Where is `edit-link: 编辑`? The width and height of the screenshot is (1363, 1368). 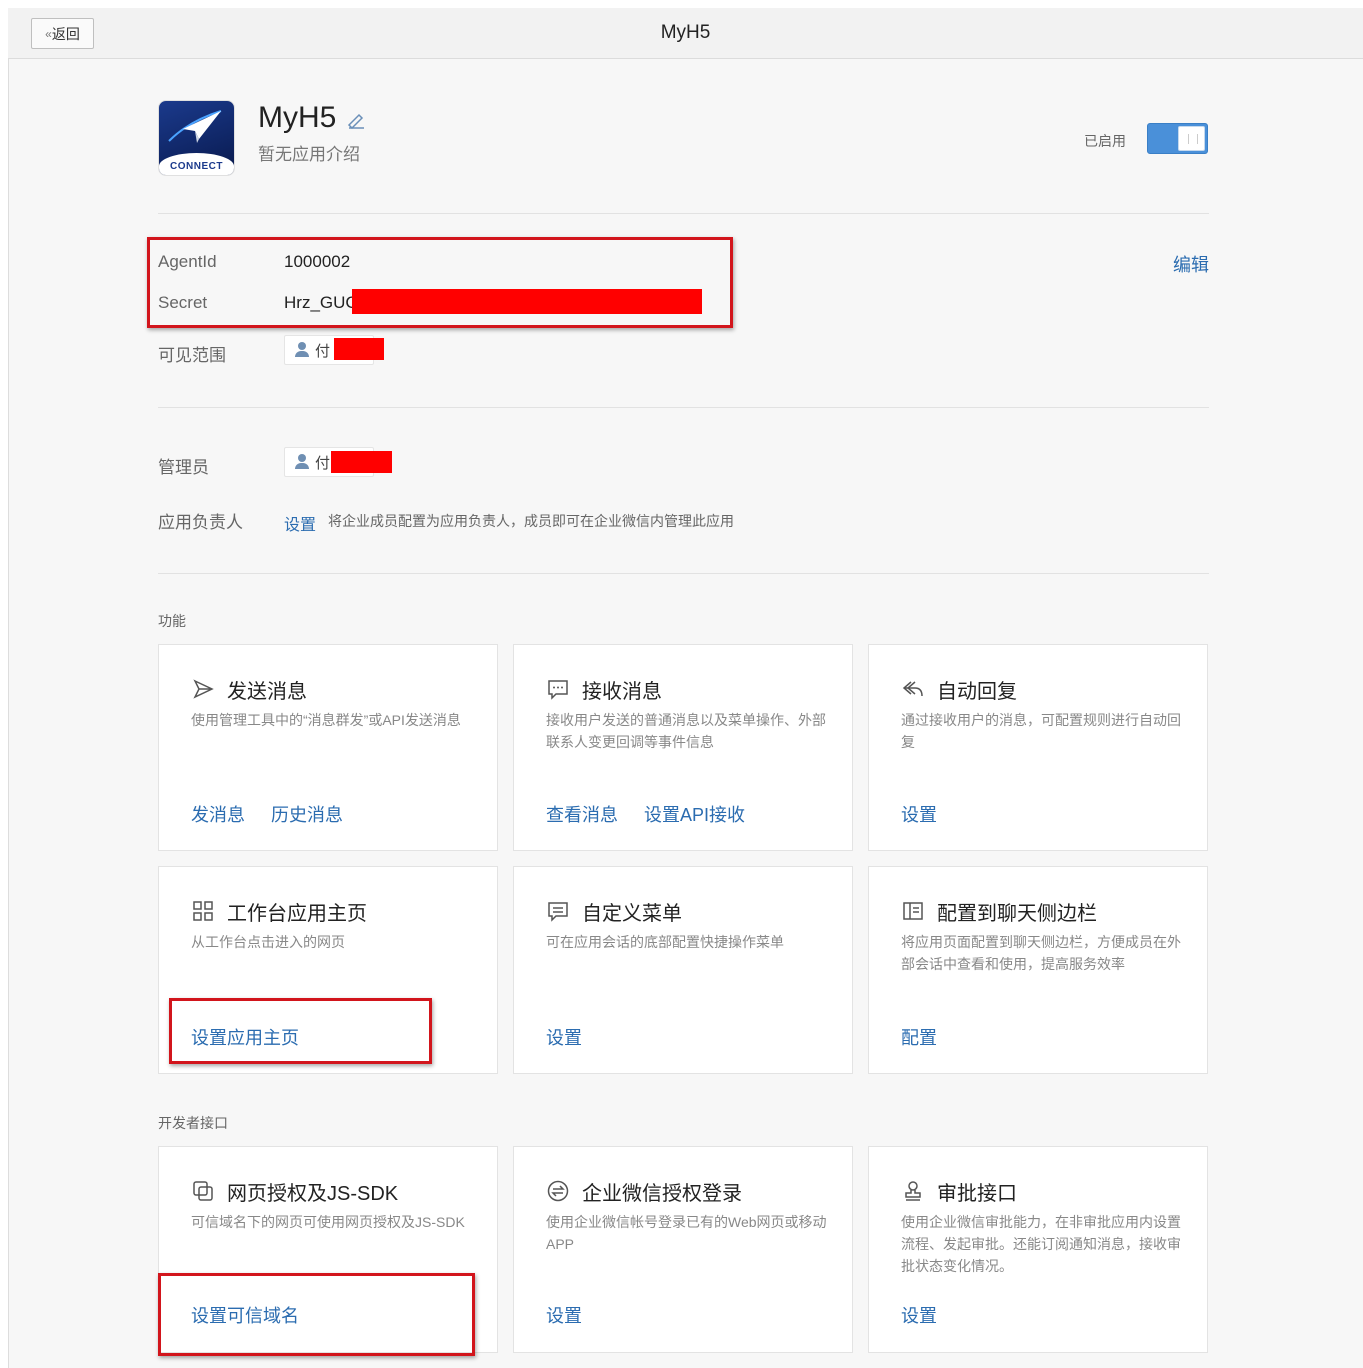 edit-link: 编辑 is located at coordinates (1191, 264).